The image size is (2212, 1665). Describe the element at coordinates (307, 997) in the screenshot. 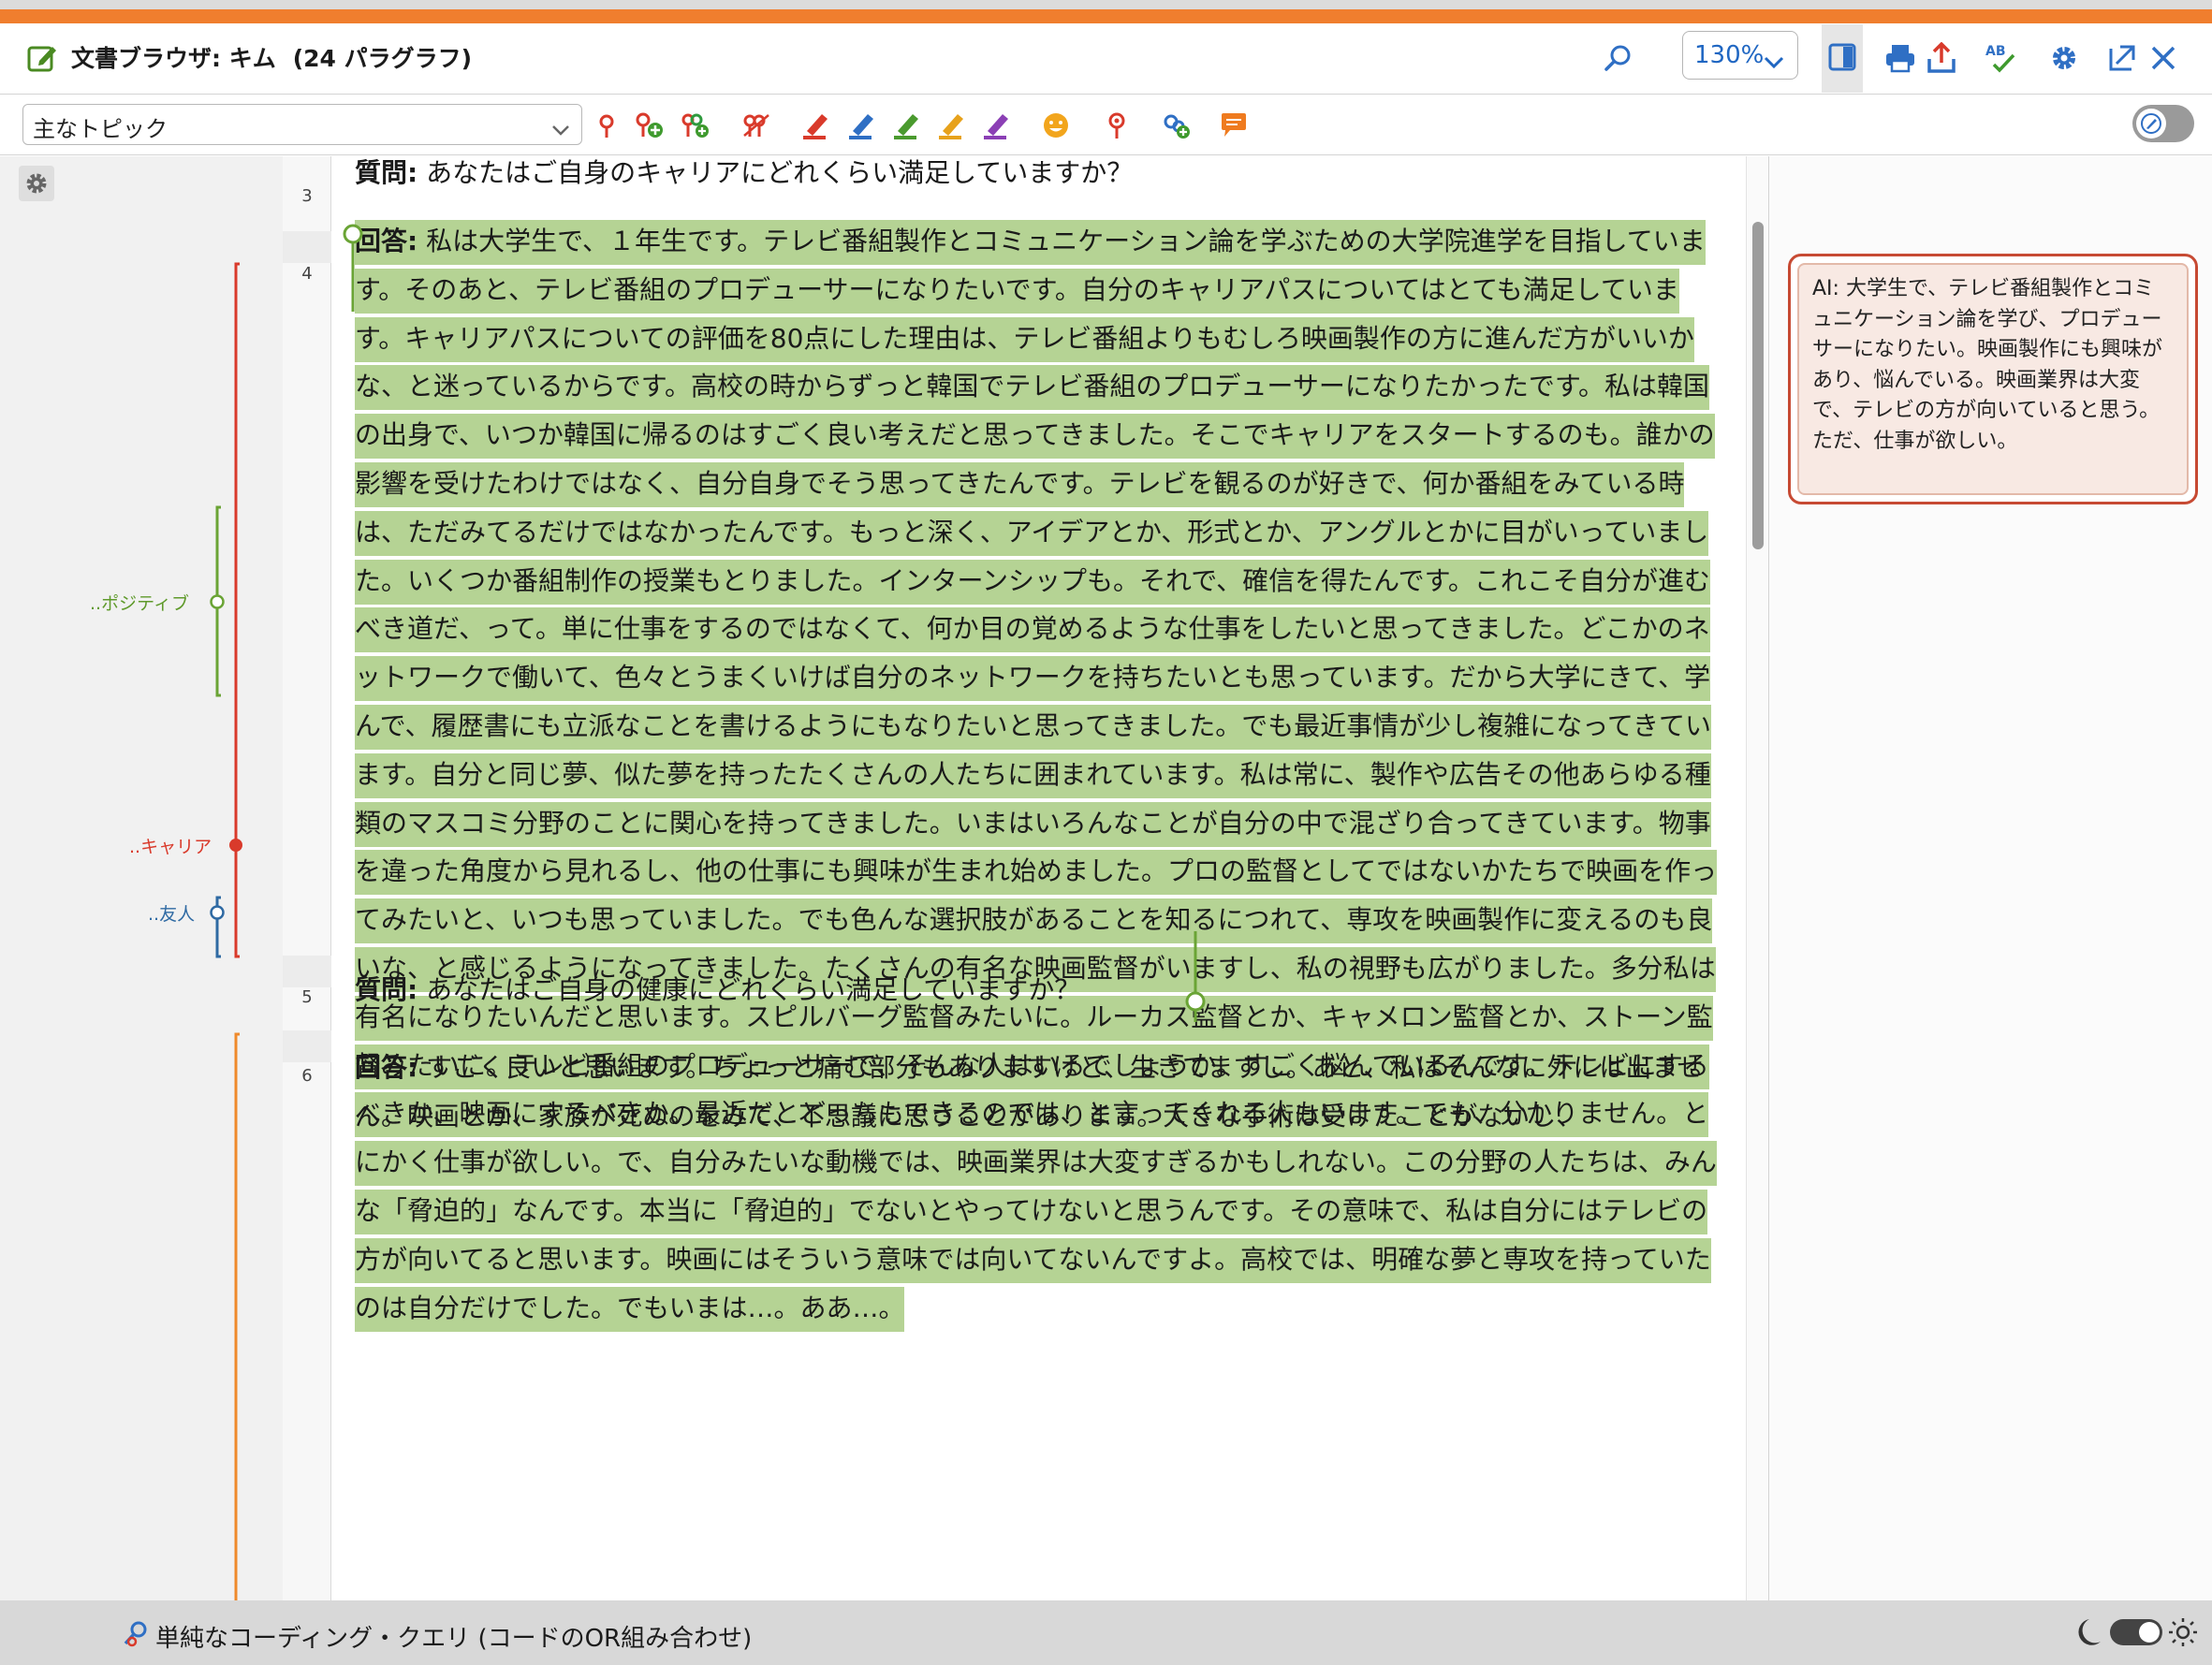

I see `paragraph-number: 5` at that location.